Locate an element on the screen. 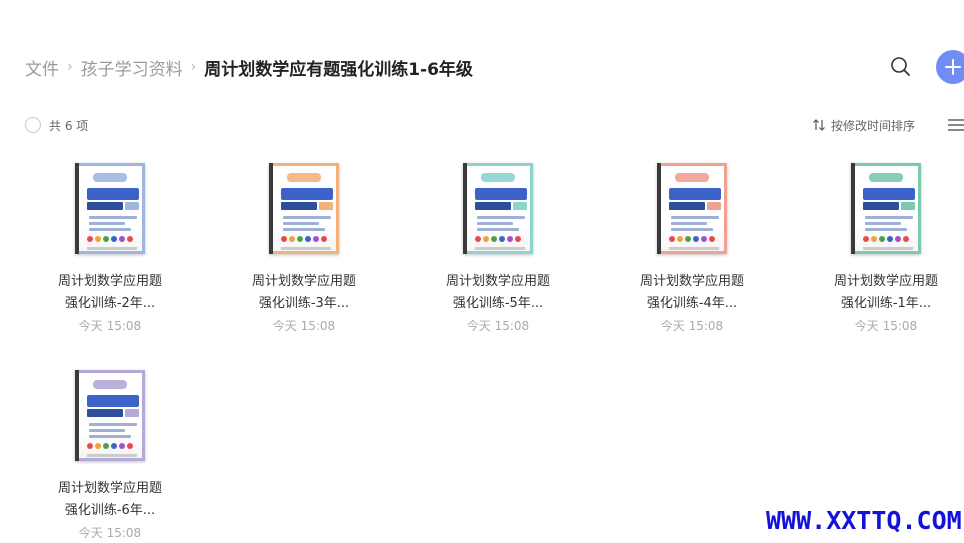 This screenshot has width=964, height=543. list-view-icon is located at coordinates (956, 125).